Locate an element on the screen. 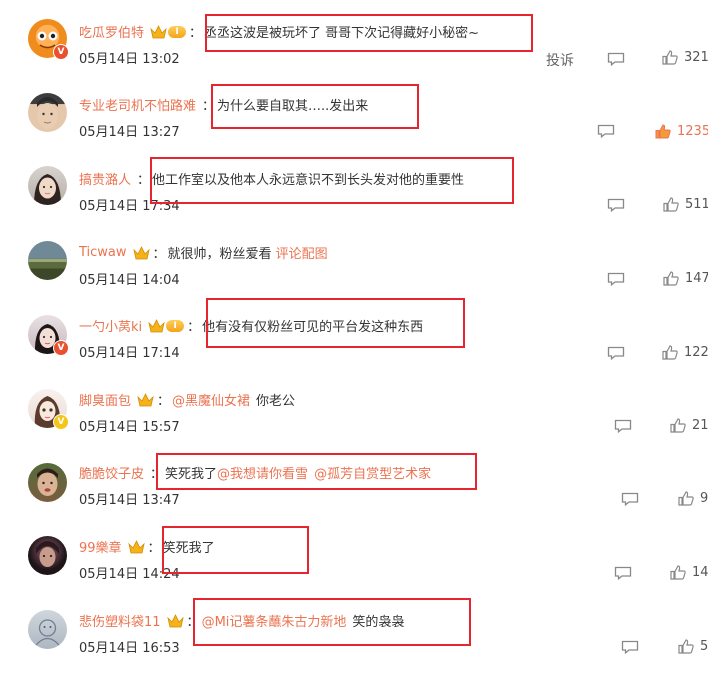 The width and height of the screenshot is (708, 673). like-button: 1235 is located at coordinates (681, 131).